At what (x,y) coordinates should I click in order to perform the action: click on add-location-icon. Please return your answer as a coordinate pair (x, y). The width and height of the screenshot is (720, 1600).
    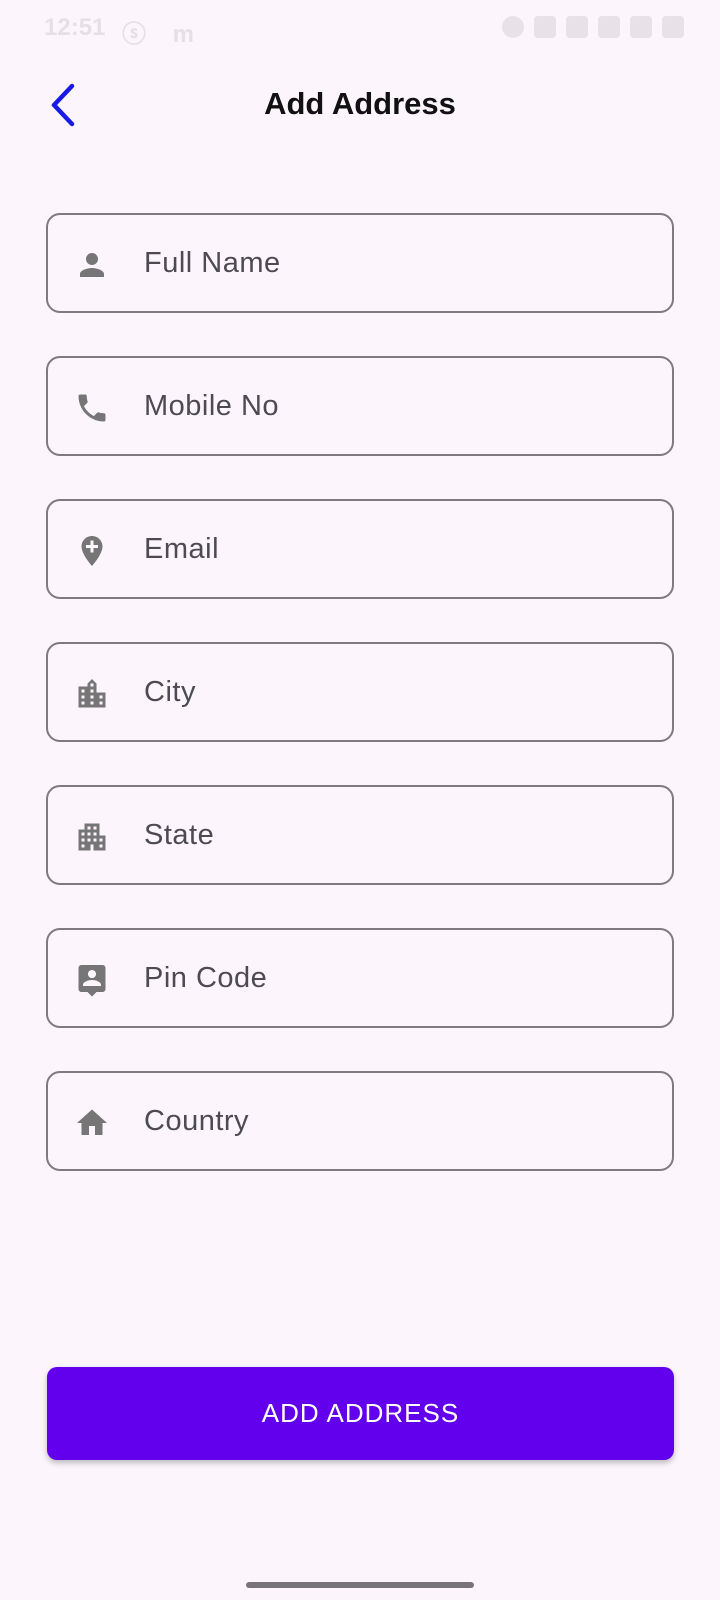
    Looking at the image, I should click on (92, 551).